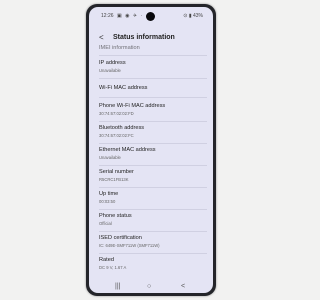 Image resolution: width=320 pixels, height=300 pixels. I want to click on item-value: Official, so click(105, 223).